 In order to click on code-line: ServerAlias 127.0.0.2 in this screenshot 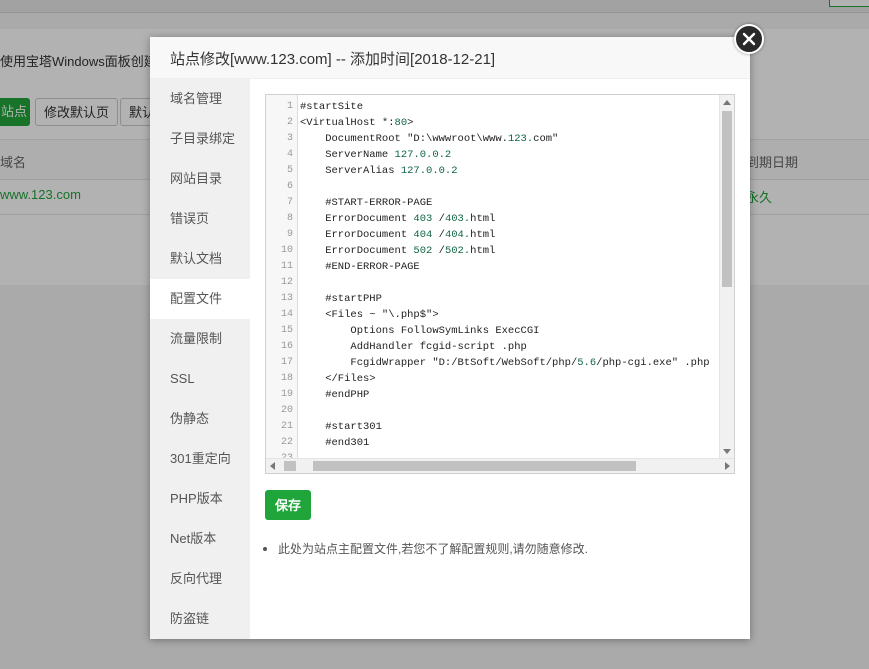, I will do `click(378, 171)`.